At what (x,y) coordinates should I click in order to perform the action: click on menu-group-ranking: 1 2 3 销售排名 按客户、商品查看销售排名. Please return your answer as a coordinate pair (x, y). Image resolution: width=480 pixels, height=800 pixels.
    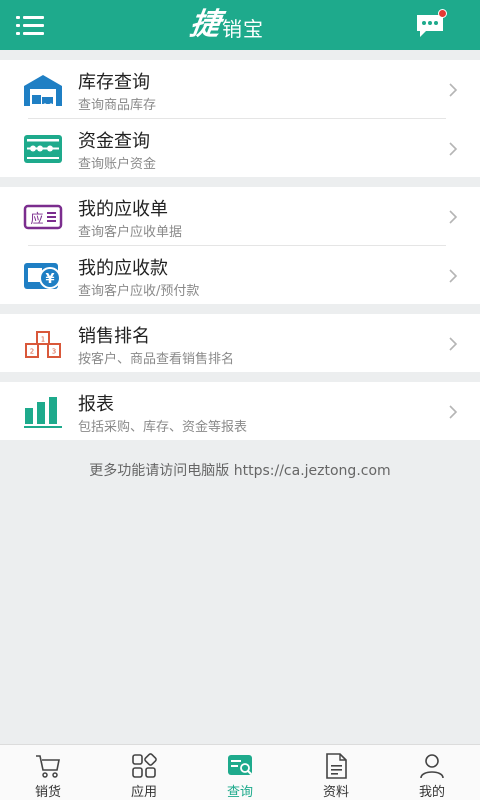
    Looking at the image, I should click on (240, 343).